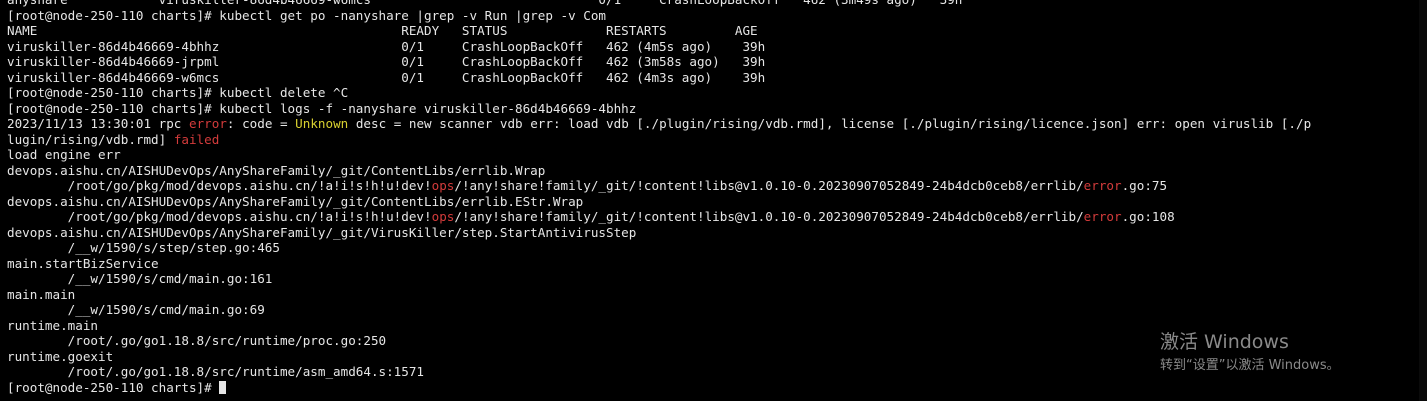 Image resolution: width=1427 pixels, height=401 pixels. I want to click on terminal-line: main.startBizService, so click(712, 264).